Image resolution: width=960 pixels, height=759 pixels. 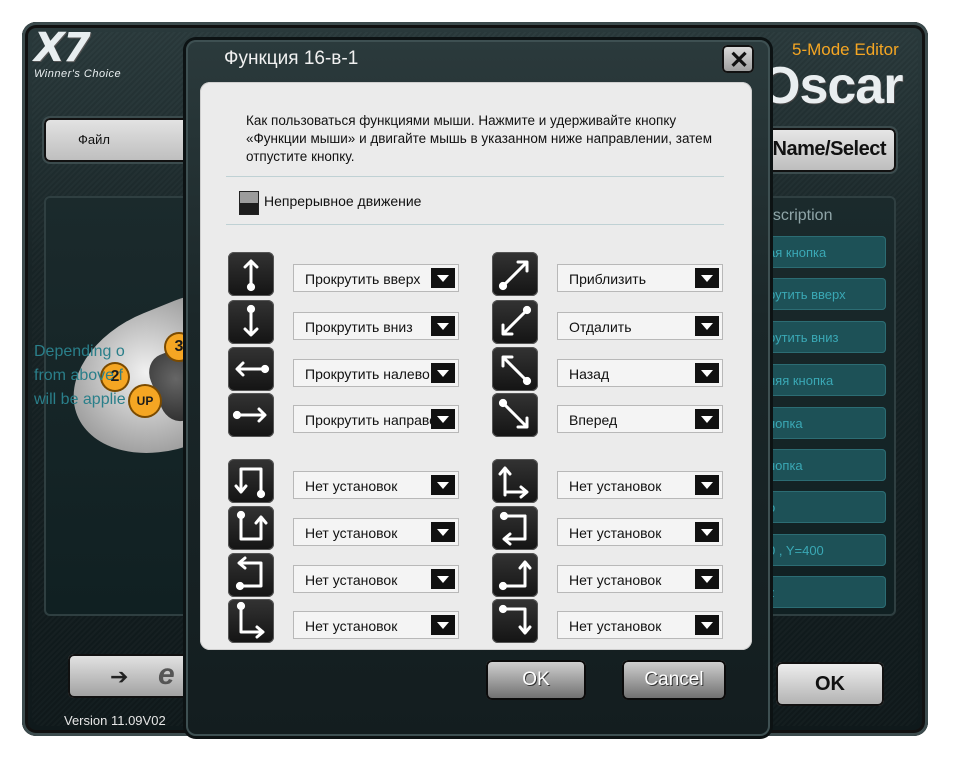 I want to click on gesture-select-left-4: Прокрутить направо, so click(x=376, y=419).